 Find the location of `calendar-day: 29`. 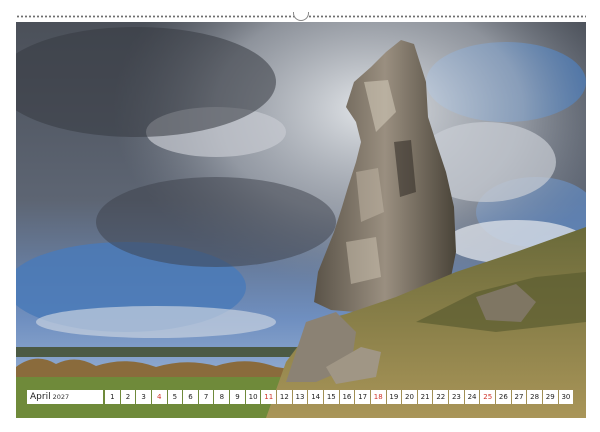

calendar-day: 29 is located at coordinates (550, 397).